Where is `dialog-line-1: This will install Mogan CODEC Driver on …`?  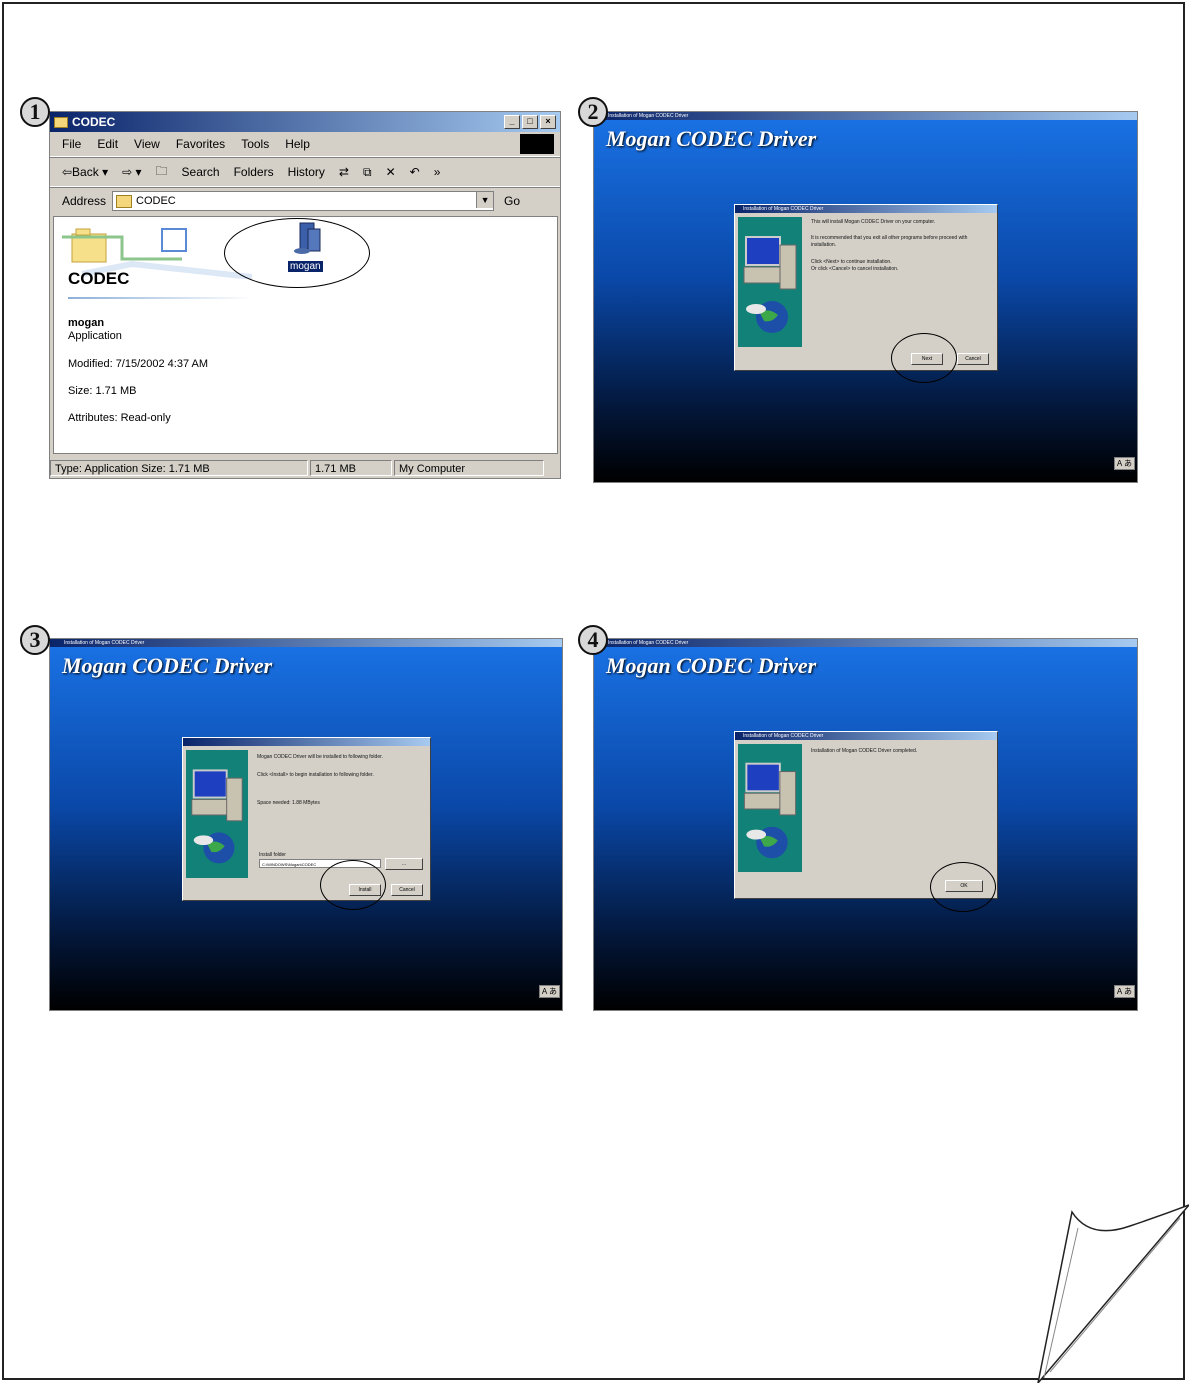 dialog-line-1: This will install Mogan CODEC Driver on … is located at coordinates (873, 222).